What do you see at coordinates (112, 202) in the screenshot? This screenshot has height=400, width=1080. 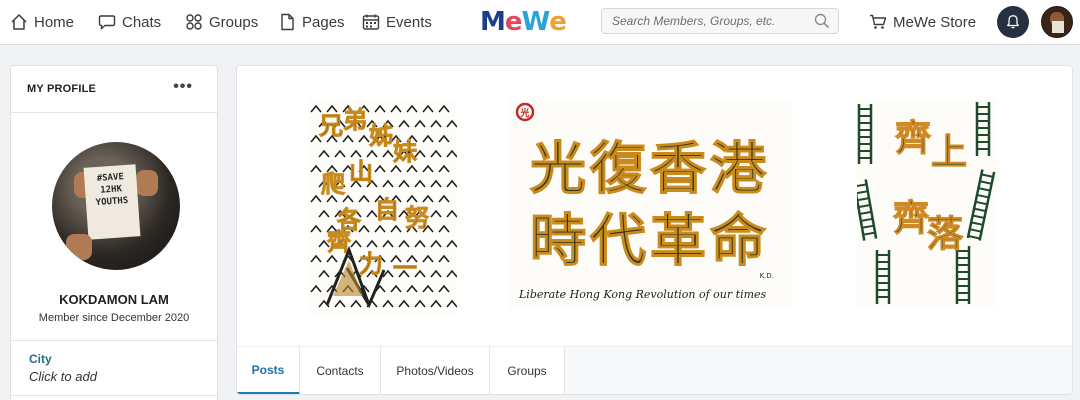 I see `photo-sign: #SAVE 12HK YOUTHS` at bounding box center [112, 202].